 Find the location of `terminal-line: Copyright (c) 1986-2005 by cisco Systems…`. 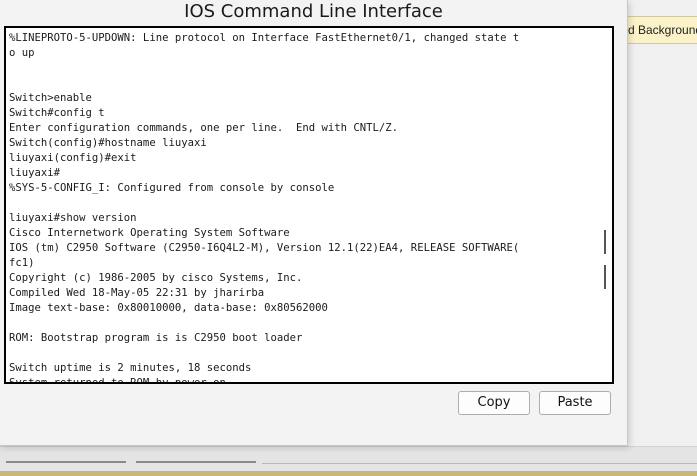

terminal-line: Copyright (c) 1986-2005 by cisco Systems… is located at coordinates (156, 278).